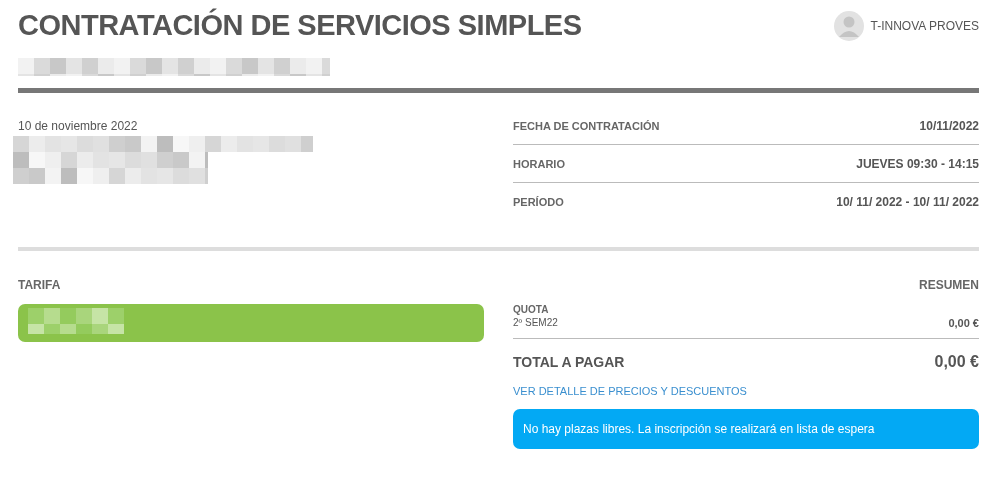 This screenshot has height=496, width=1007. What do you see at coordinates (535, 323) in the screenshot?
I see `period-text: 2º SEM22` at bounding box center [535, 323].